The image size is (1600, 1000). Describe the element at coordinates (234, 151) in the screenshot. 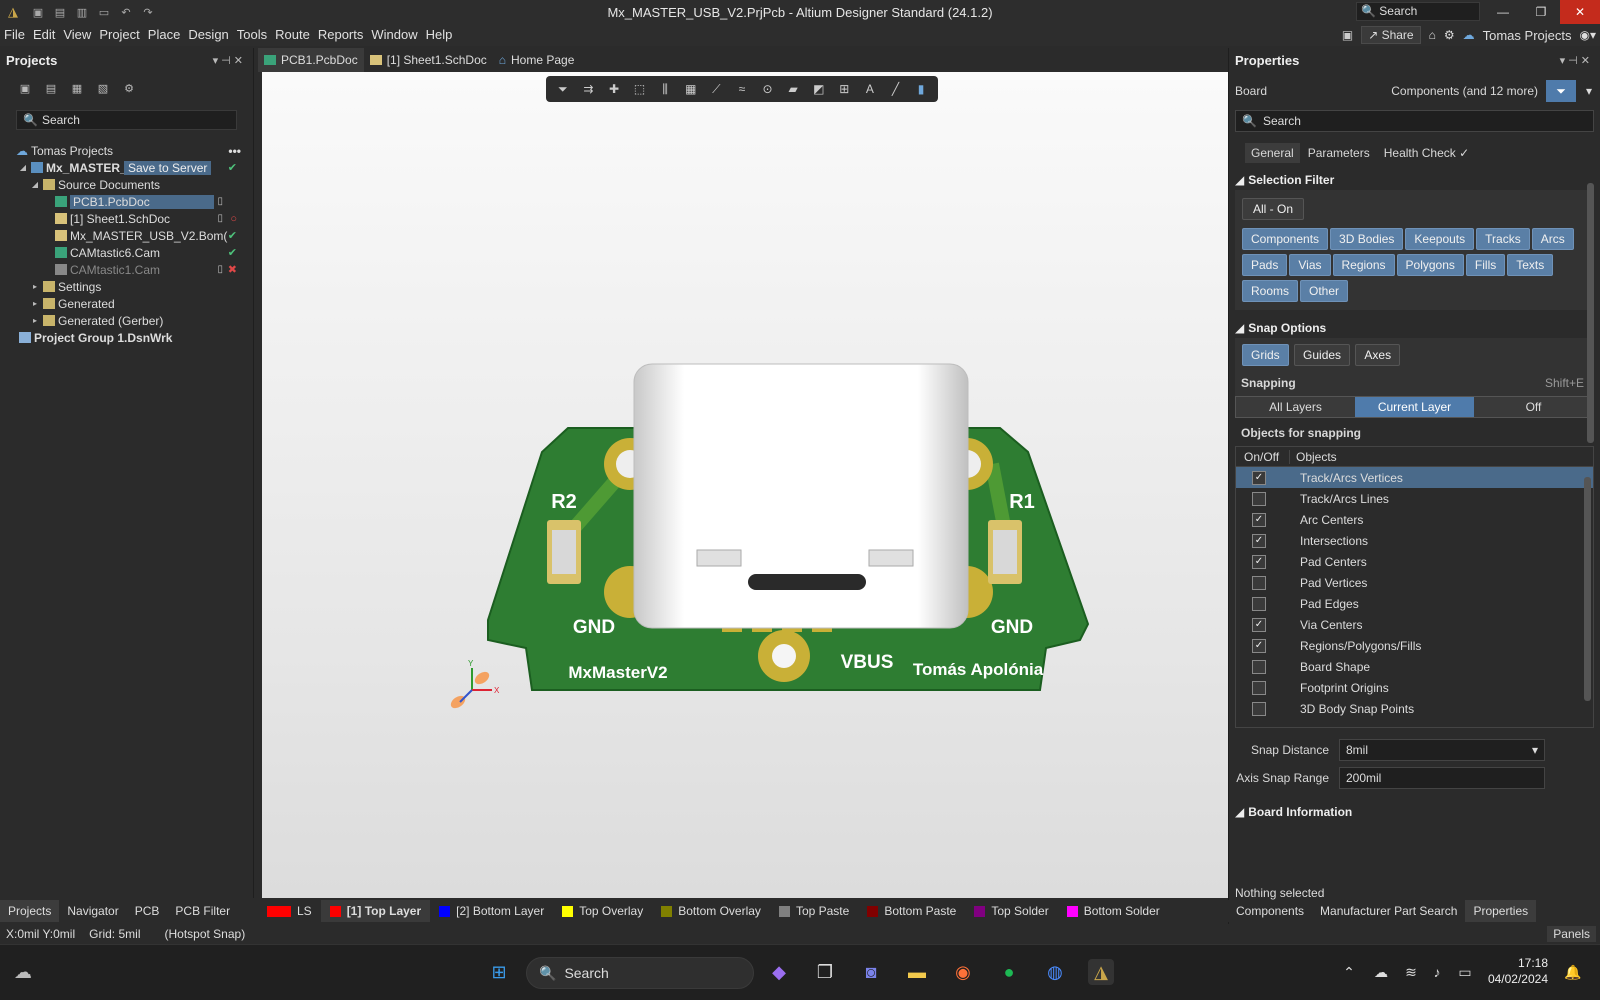

I see `more-options-icon: •••` at that location.